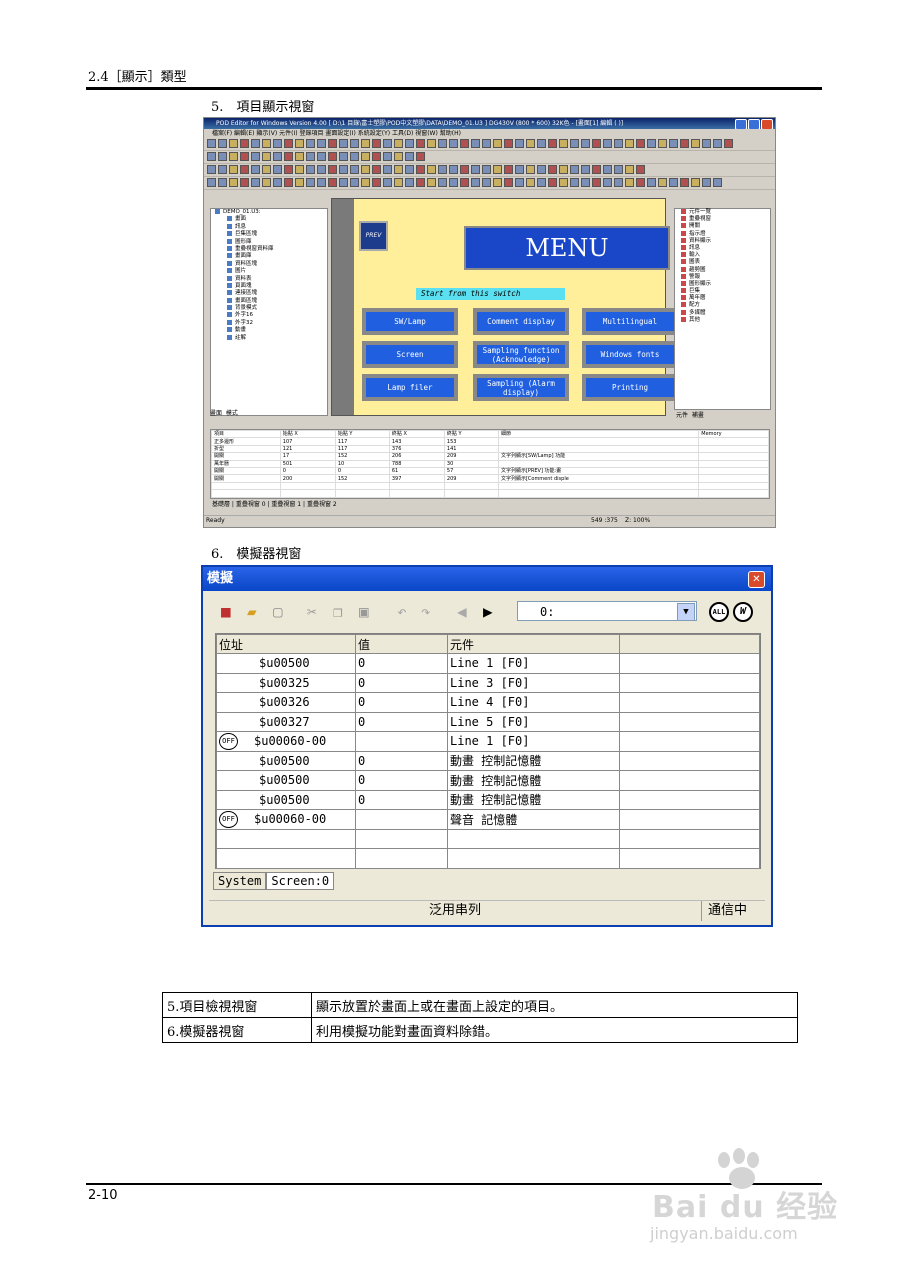 This screenshot has height=1280, width=904. I want to click on close-icon: ✕, so click(756, 579).